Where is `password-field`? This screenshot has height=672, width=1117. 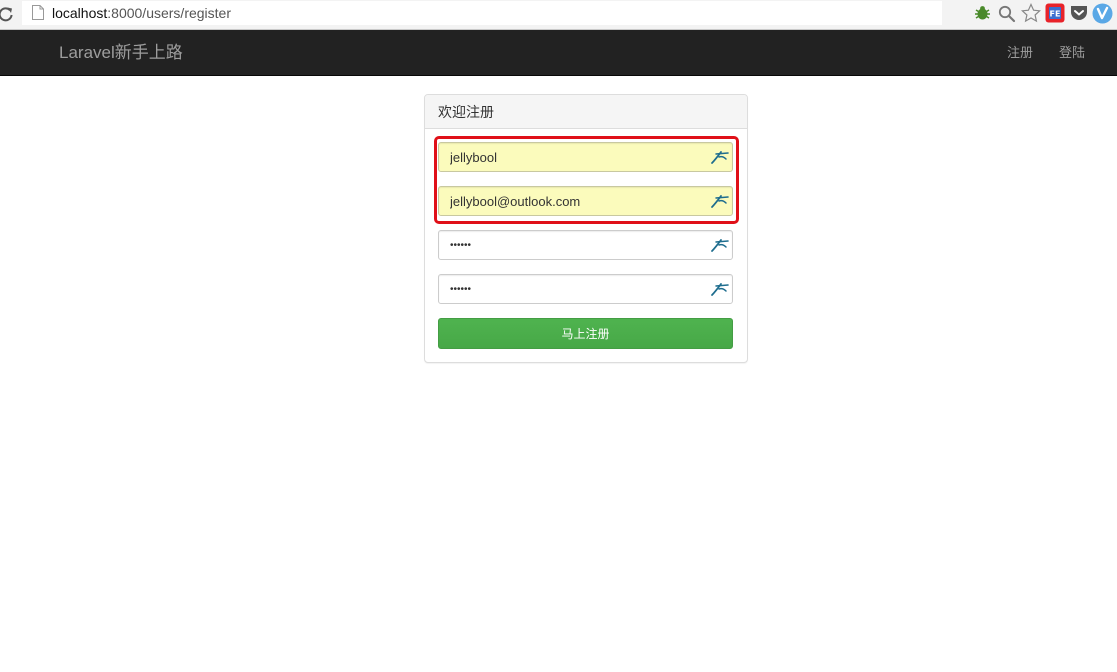
password-field is located at coordinates (585, 245).